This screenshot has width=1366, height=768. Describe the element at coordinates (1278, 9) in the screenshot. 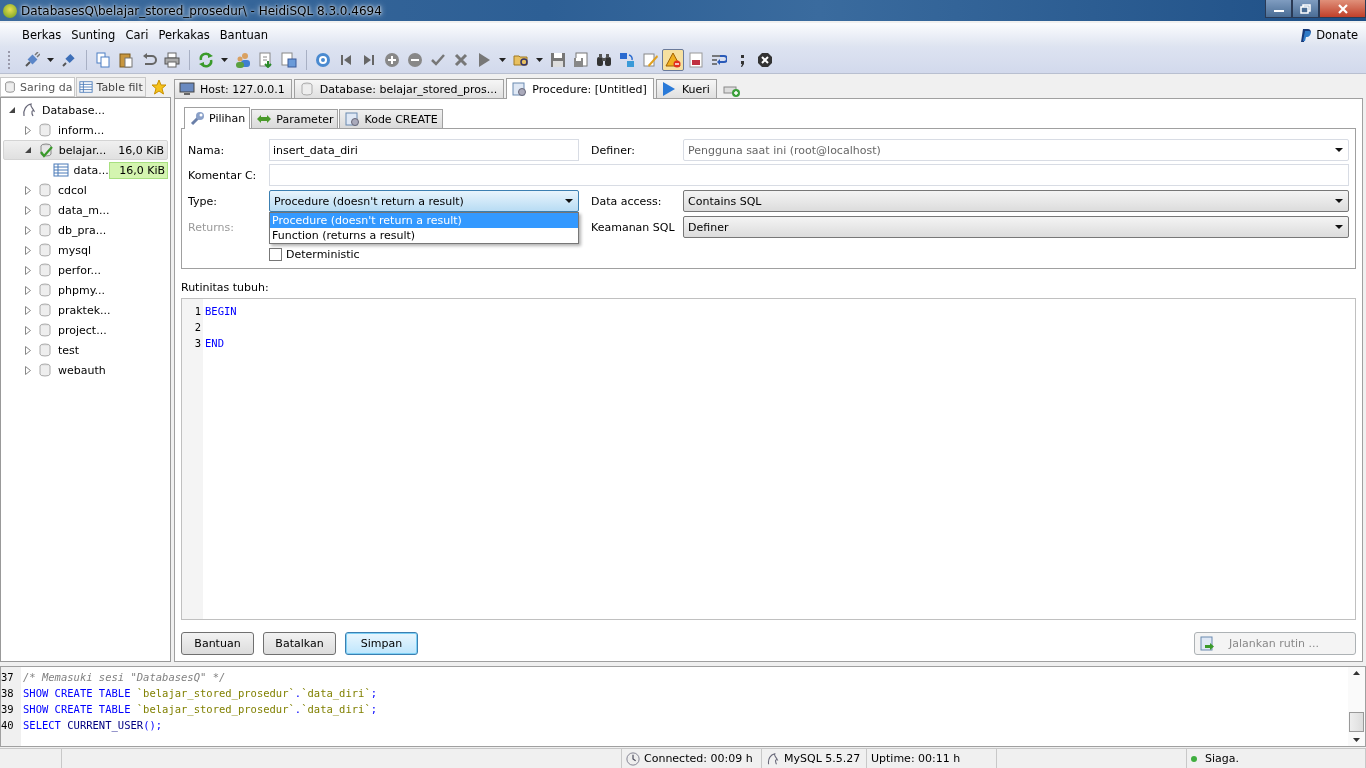

I see `minimize-button` at that location.